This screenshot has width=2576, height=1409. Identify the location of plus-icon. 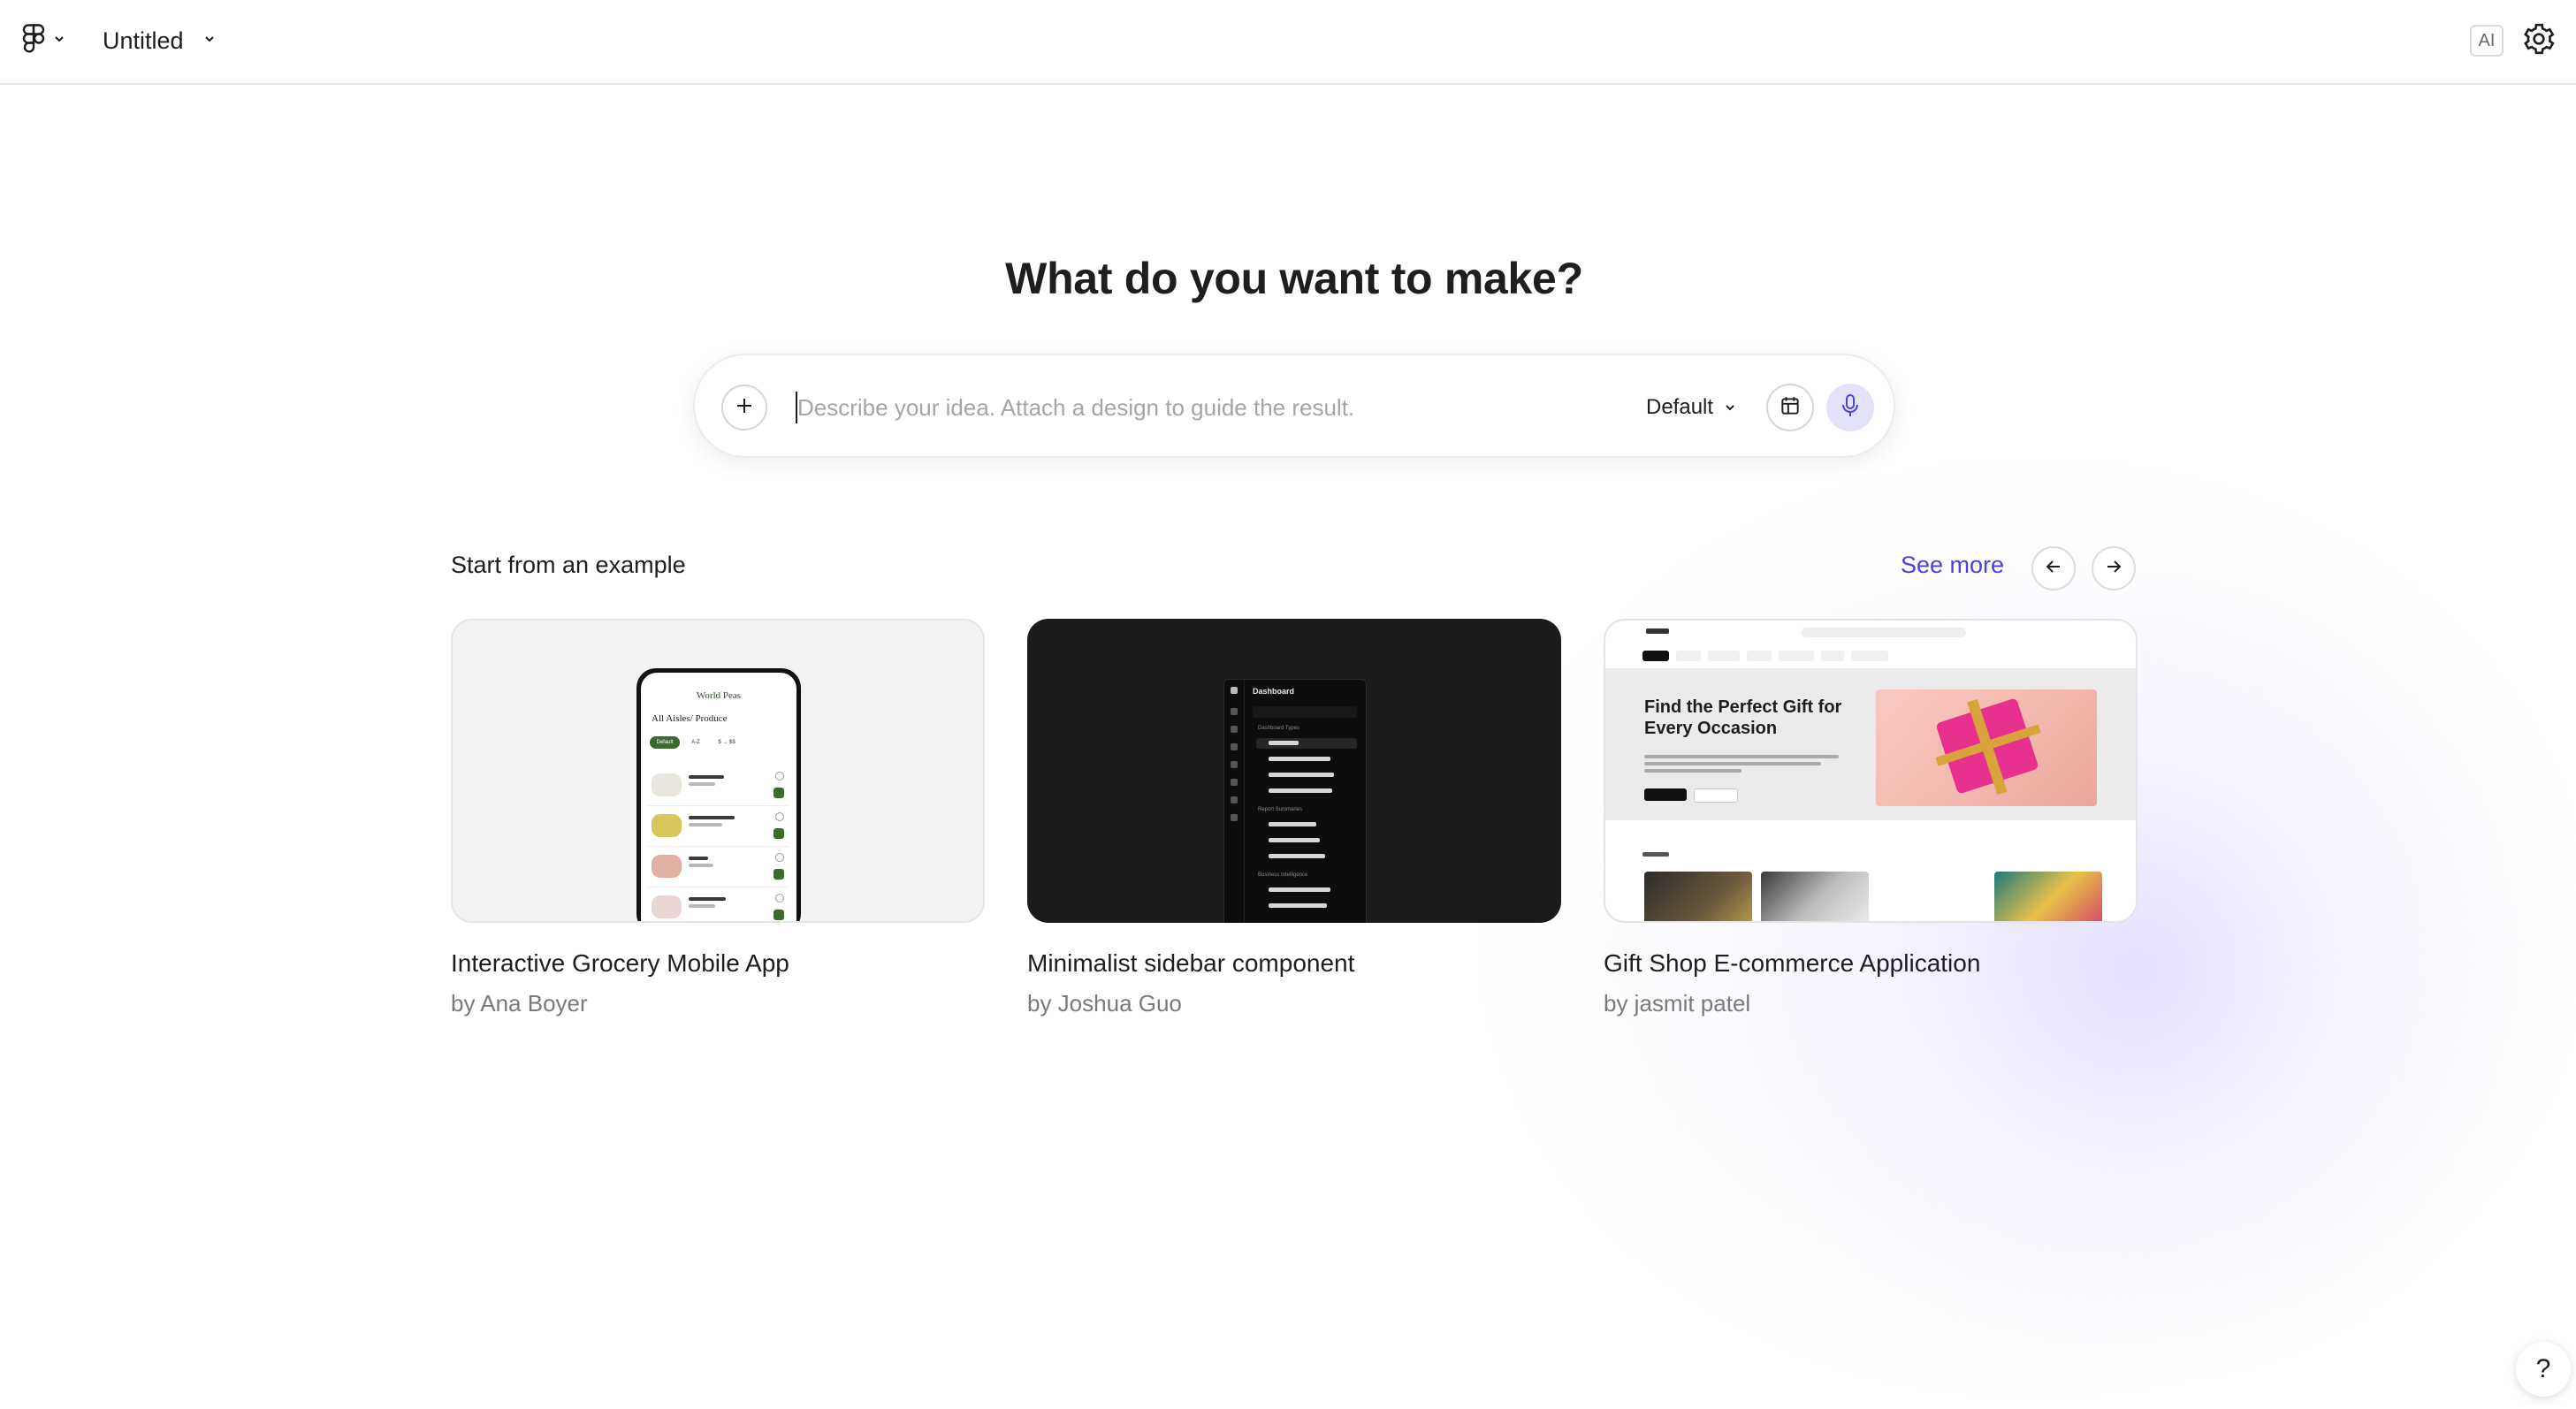
(744, 408).